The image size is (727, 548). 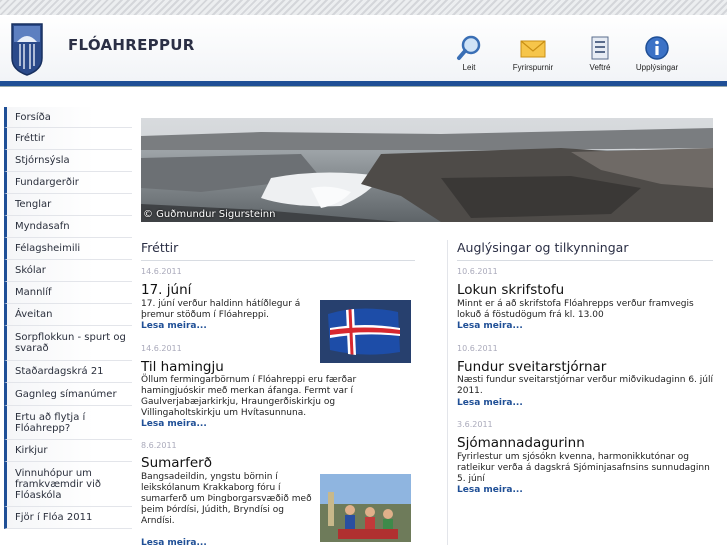 I want to click on sidebar-item-label: Fjör í Flóa 2011, so click(x=54, y=517).